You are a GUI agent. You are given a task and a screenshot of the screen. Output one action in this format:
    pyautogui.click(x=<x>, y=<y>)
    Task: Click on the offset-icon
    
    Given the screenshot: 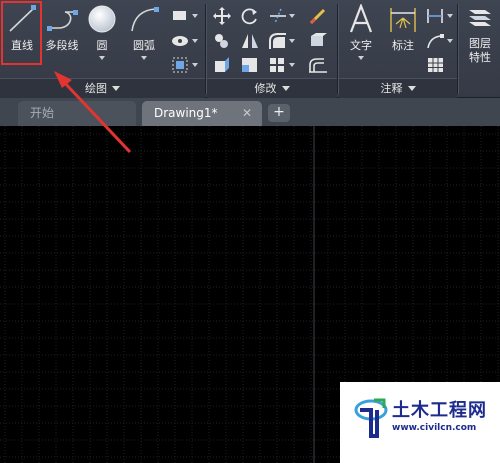 What is the action you would take?
    pyautogui.click(x=318, y=65)
    